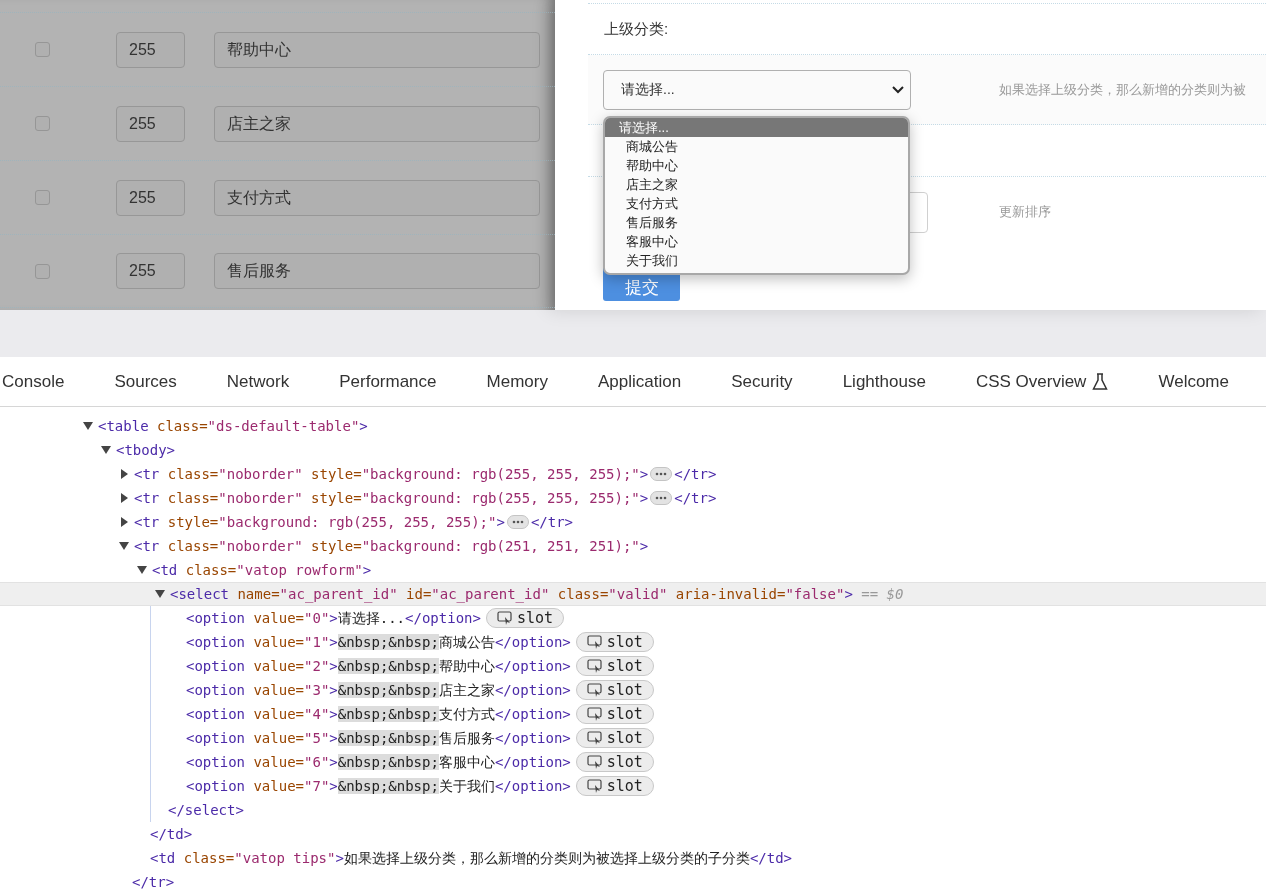 This screenshot has width=1266, height=895. Describe the element at coordinates (1042, 381) in the screenshot. I see `devtools-tab: CSS Overview` at that location.